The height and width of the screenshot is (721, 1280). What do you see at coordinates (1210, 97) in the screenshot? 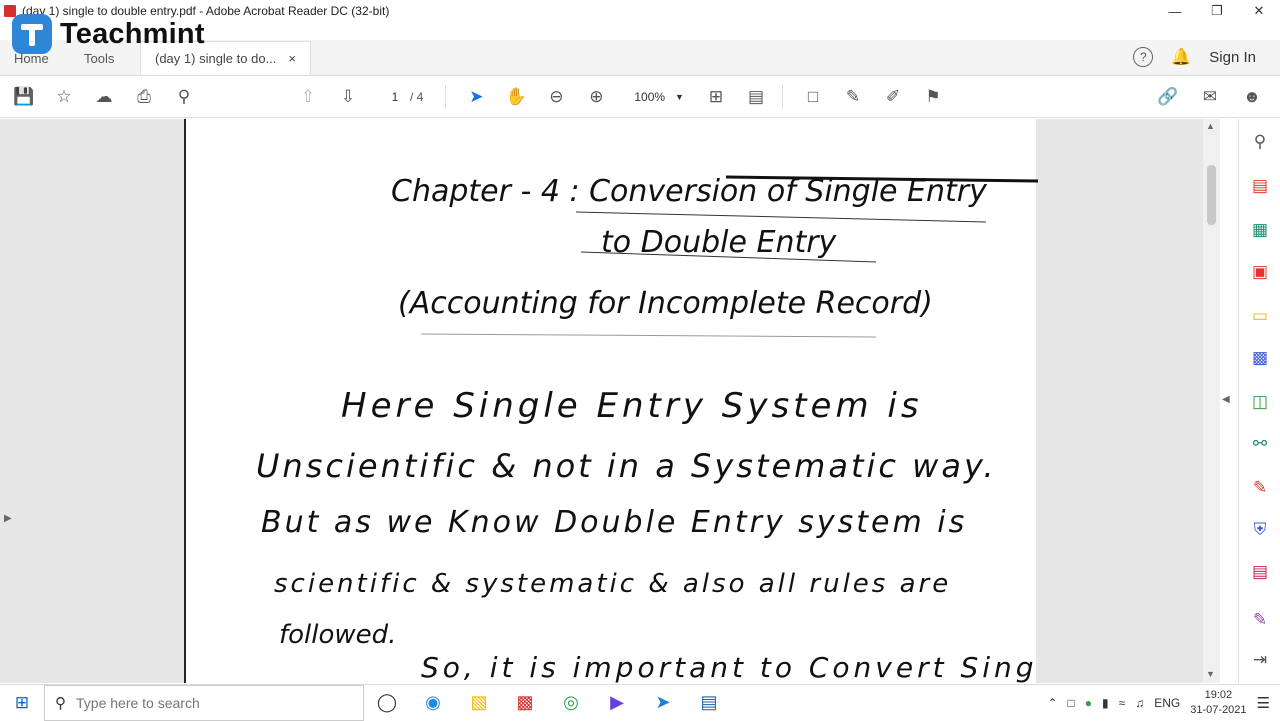
I see `email-icon: ✉` at bounding box center [1210, 97].